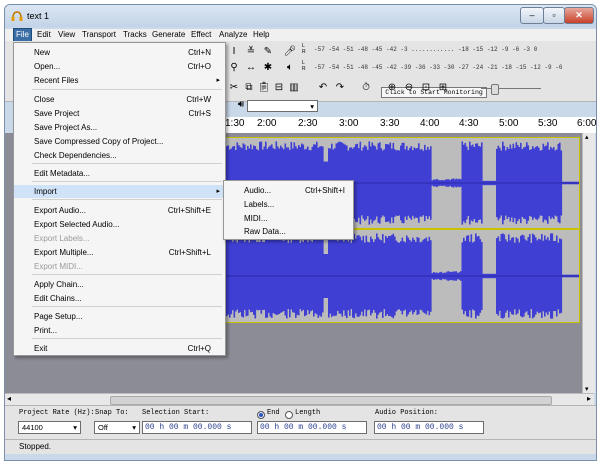  I want to click on file-menu-item: Export Multiple... Ctrl+Shift+L, so click(119, 252).